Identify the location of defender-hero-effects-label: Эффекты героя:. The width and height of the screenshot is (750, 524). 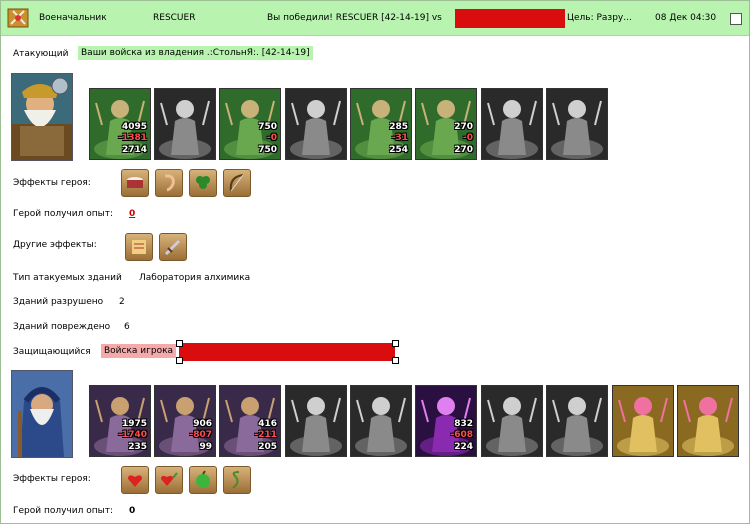
(52, 479).